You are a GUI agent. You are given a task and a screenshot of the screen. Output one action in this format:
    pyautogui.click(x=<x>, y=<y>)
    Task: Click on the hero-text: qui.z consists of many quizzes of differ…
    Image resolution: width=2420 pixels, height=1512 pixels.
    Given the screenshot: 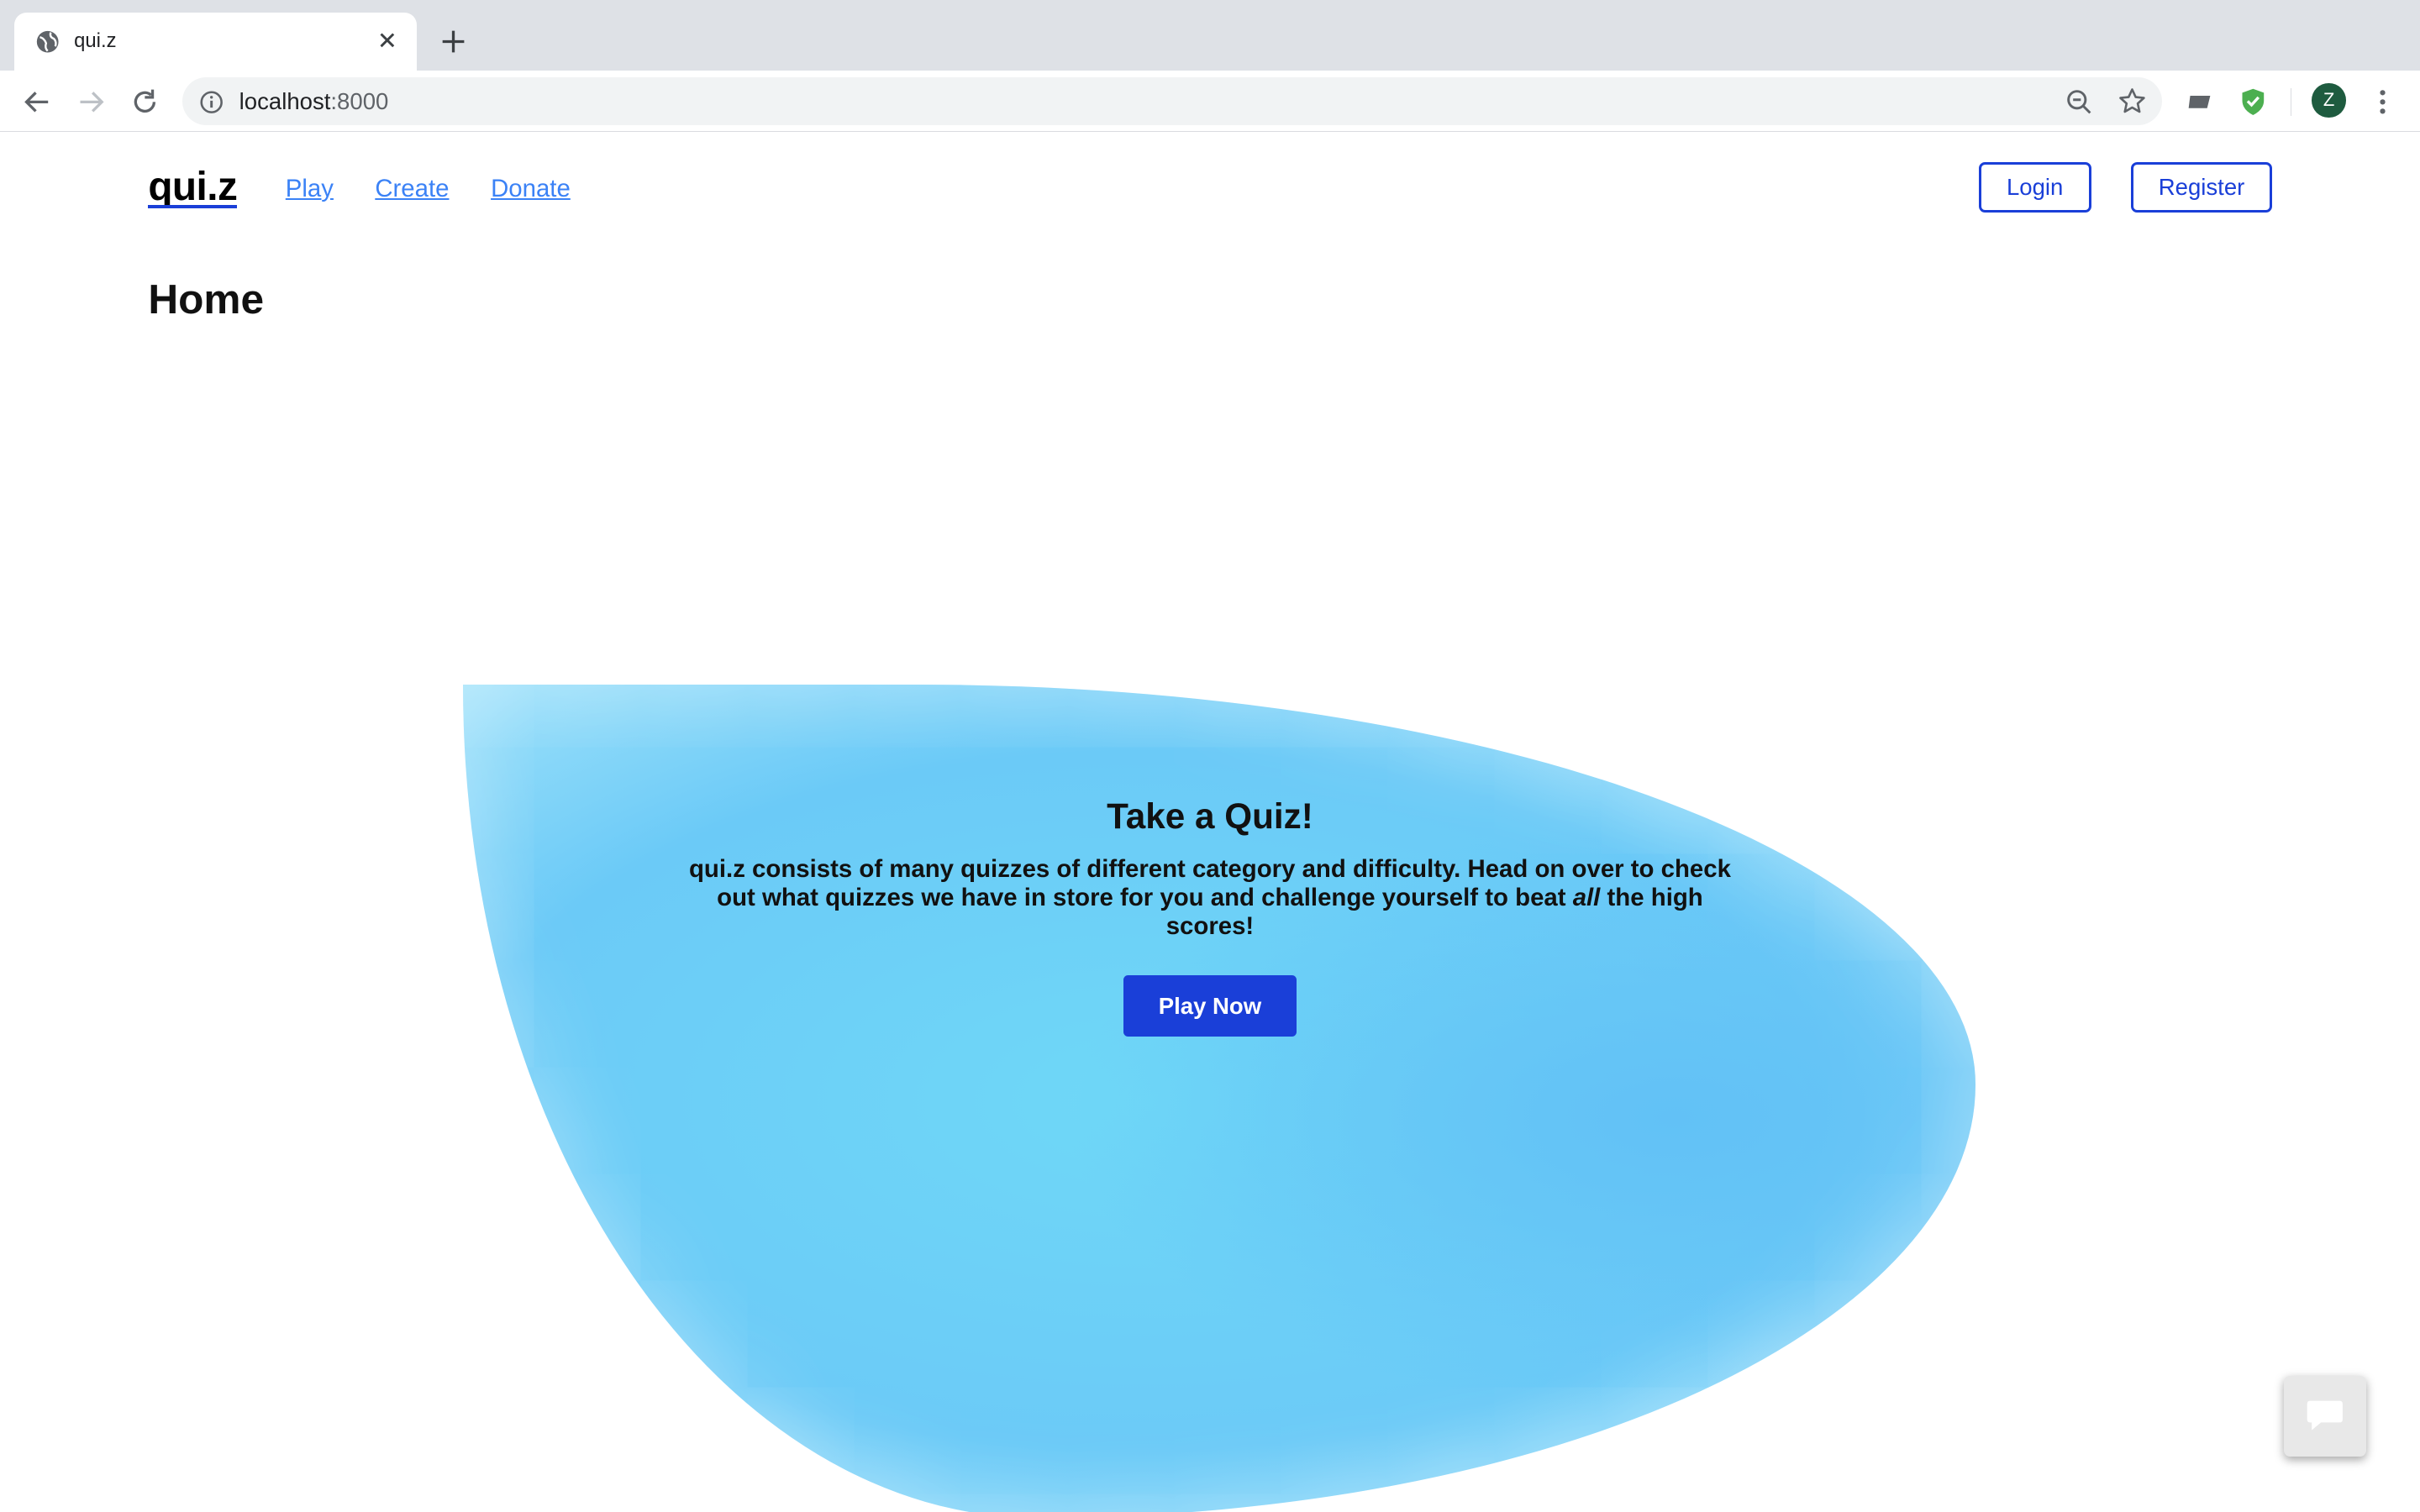 What is the action you would take?
    pyautogui.click(x=1210, y=898)
    